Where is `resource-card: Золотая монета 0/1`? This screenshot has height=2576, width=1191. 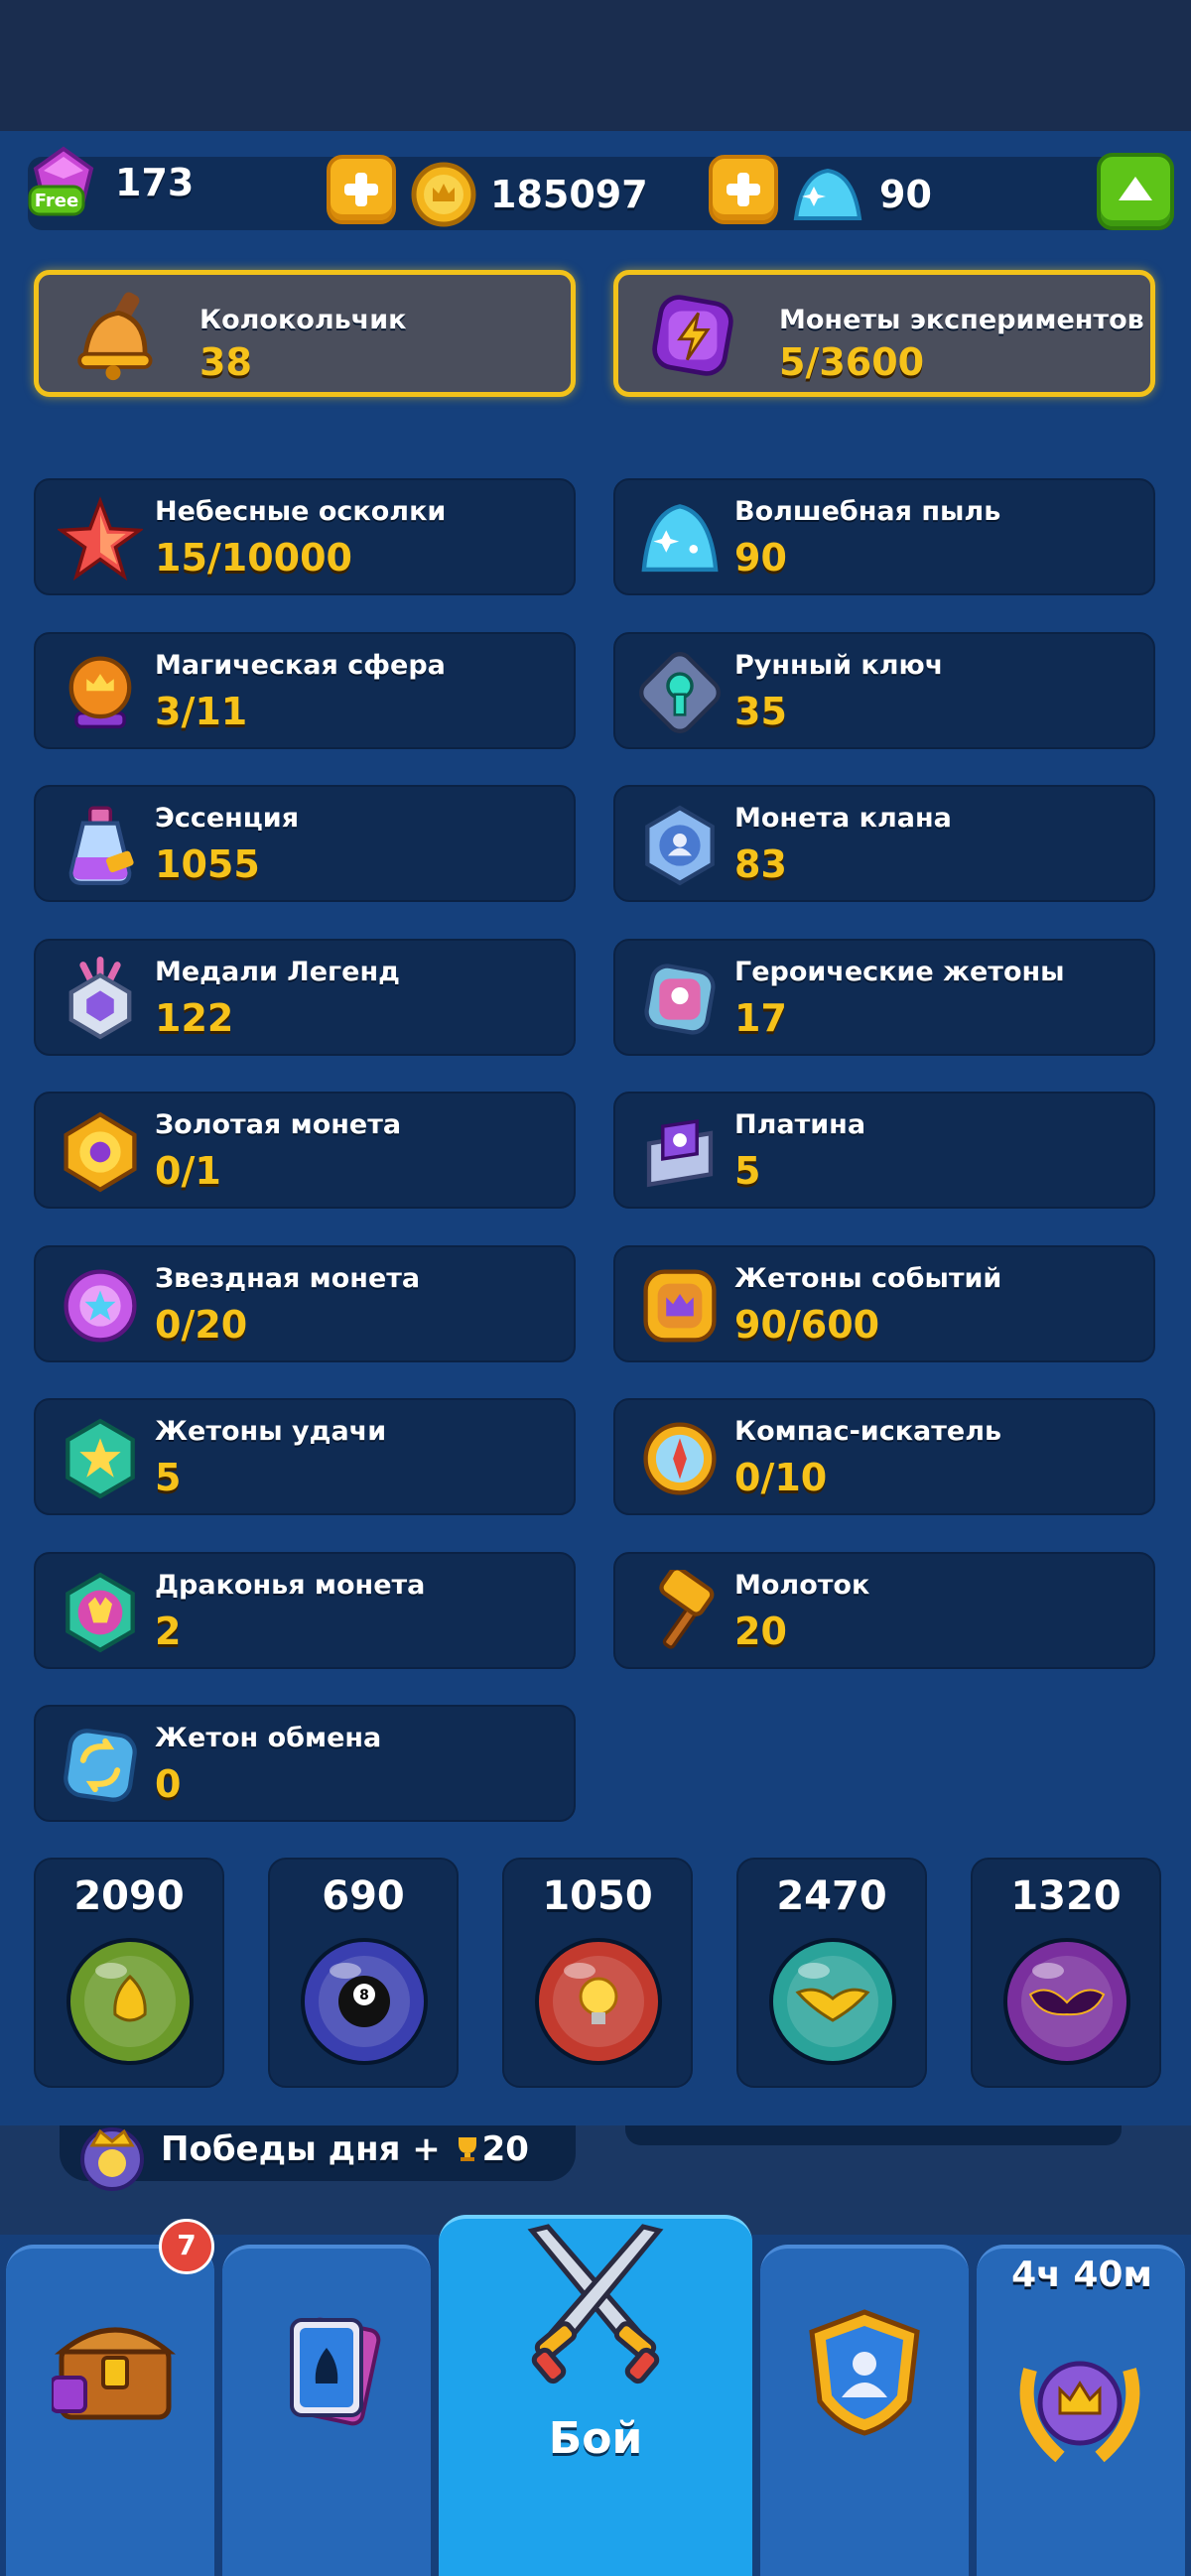
resource-card: Золотая монета 0/1 is located at coordinates (305, 1151).